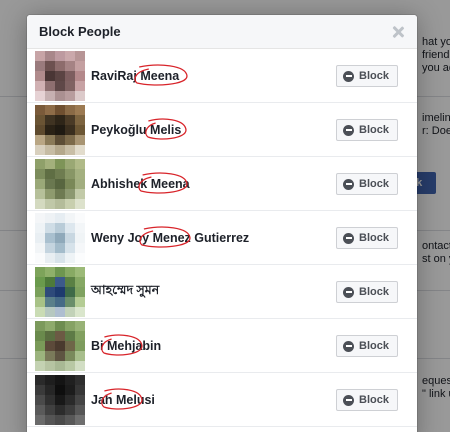 The image size is (450, 432). Describe the element at coordinates (222, 292) in the screenshot. I see `person-row: আহম্মেদ সুমন Block` at that location.